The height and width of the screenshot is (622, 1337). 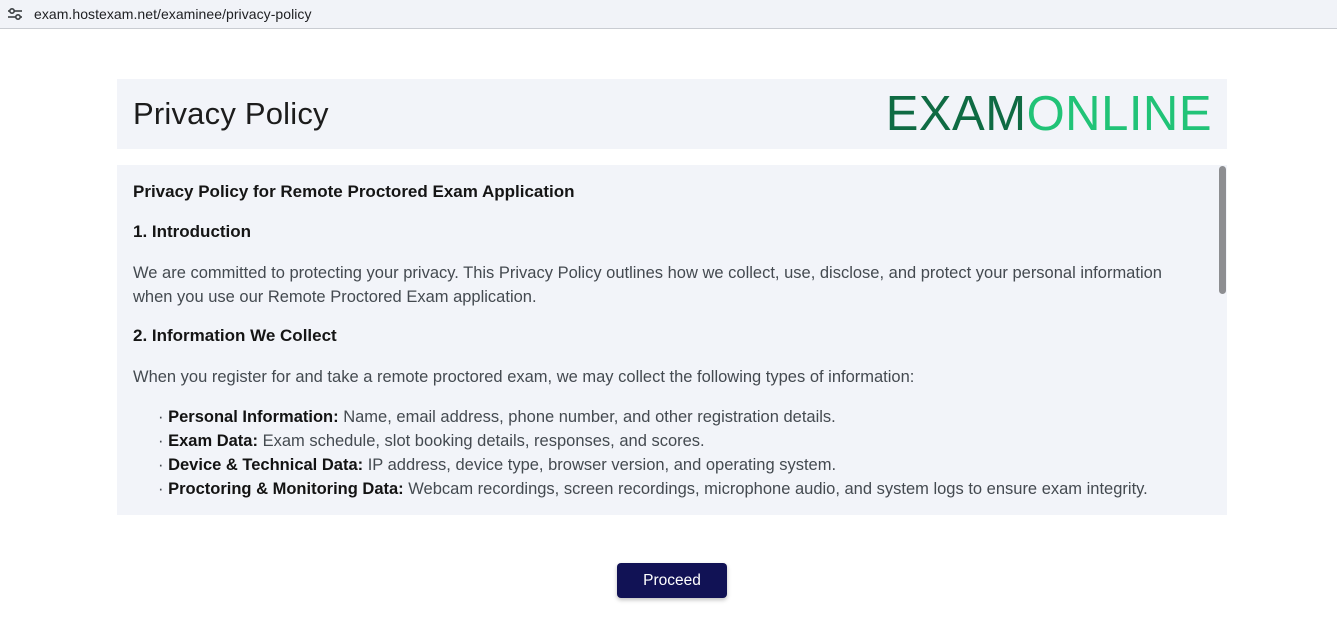 I want to click on logo-part-online: ONLINE, so click(x=1119, y=113).